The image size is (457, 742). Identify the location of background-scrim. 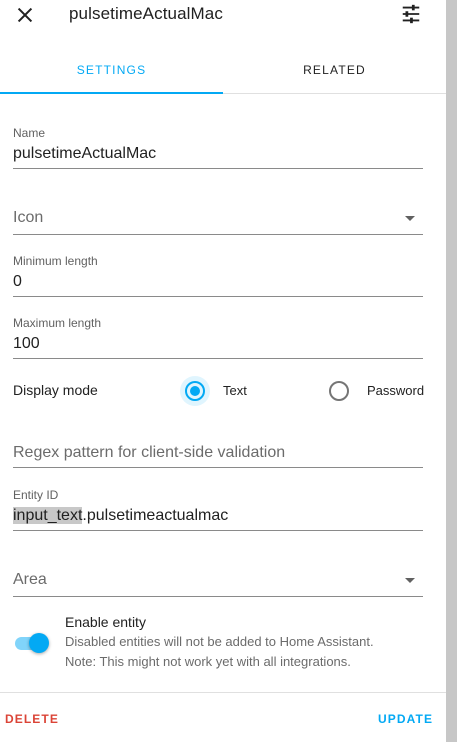
(451, 371).